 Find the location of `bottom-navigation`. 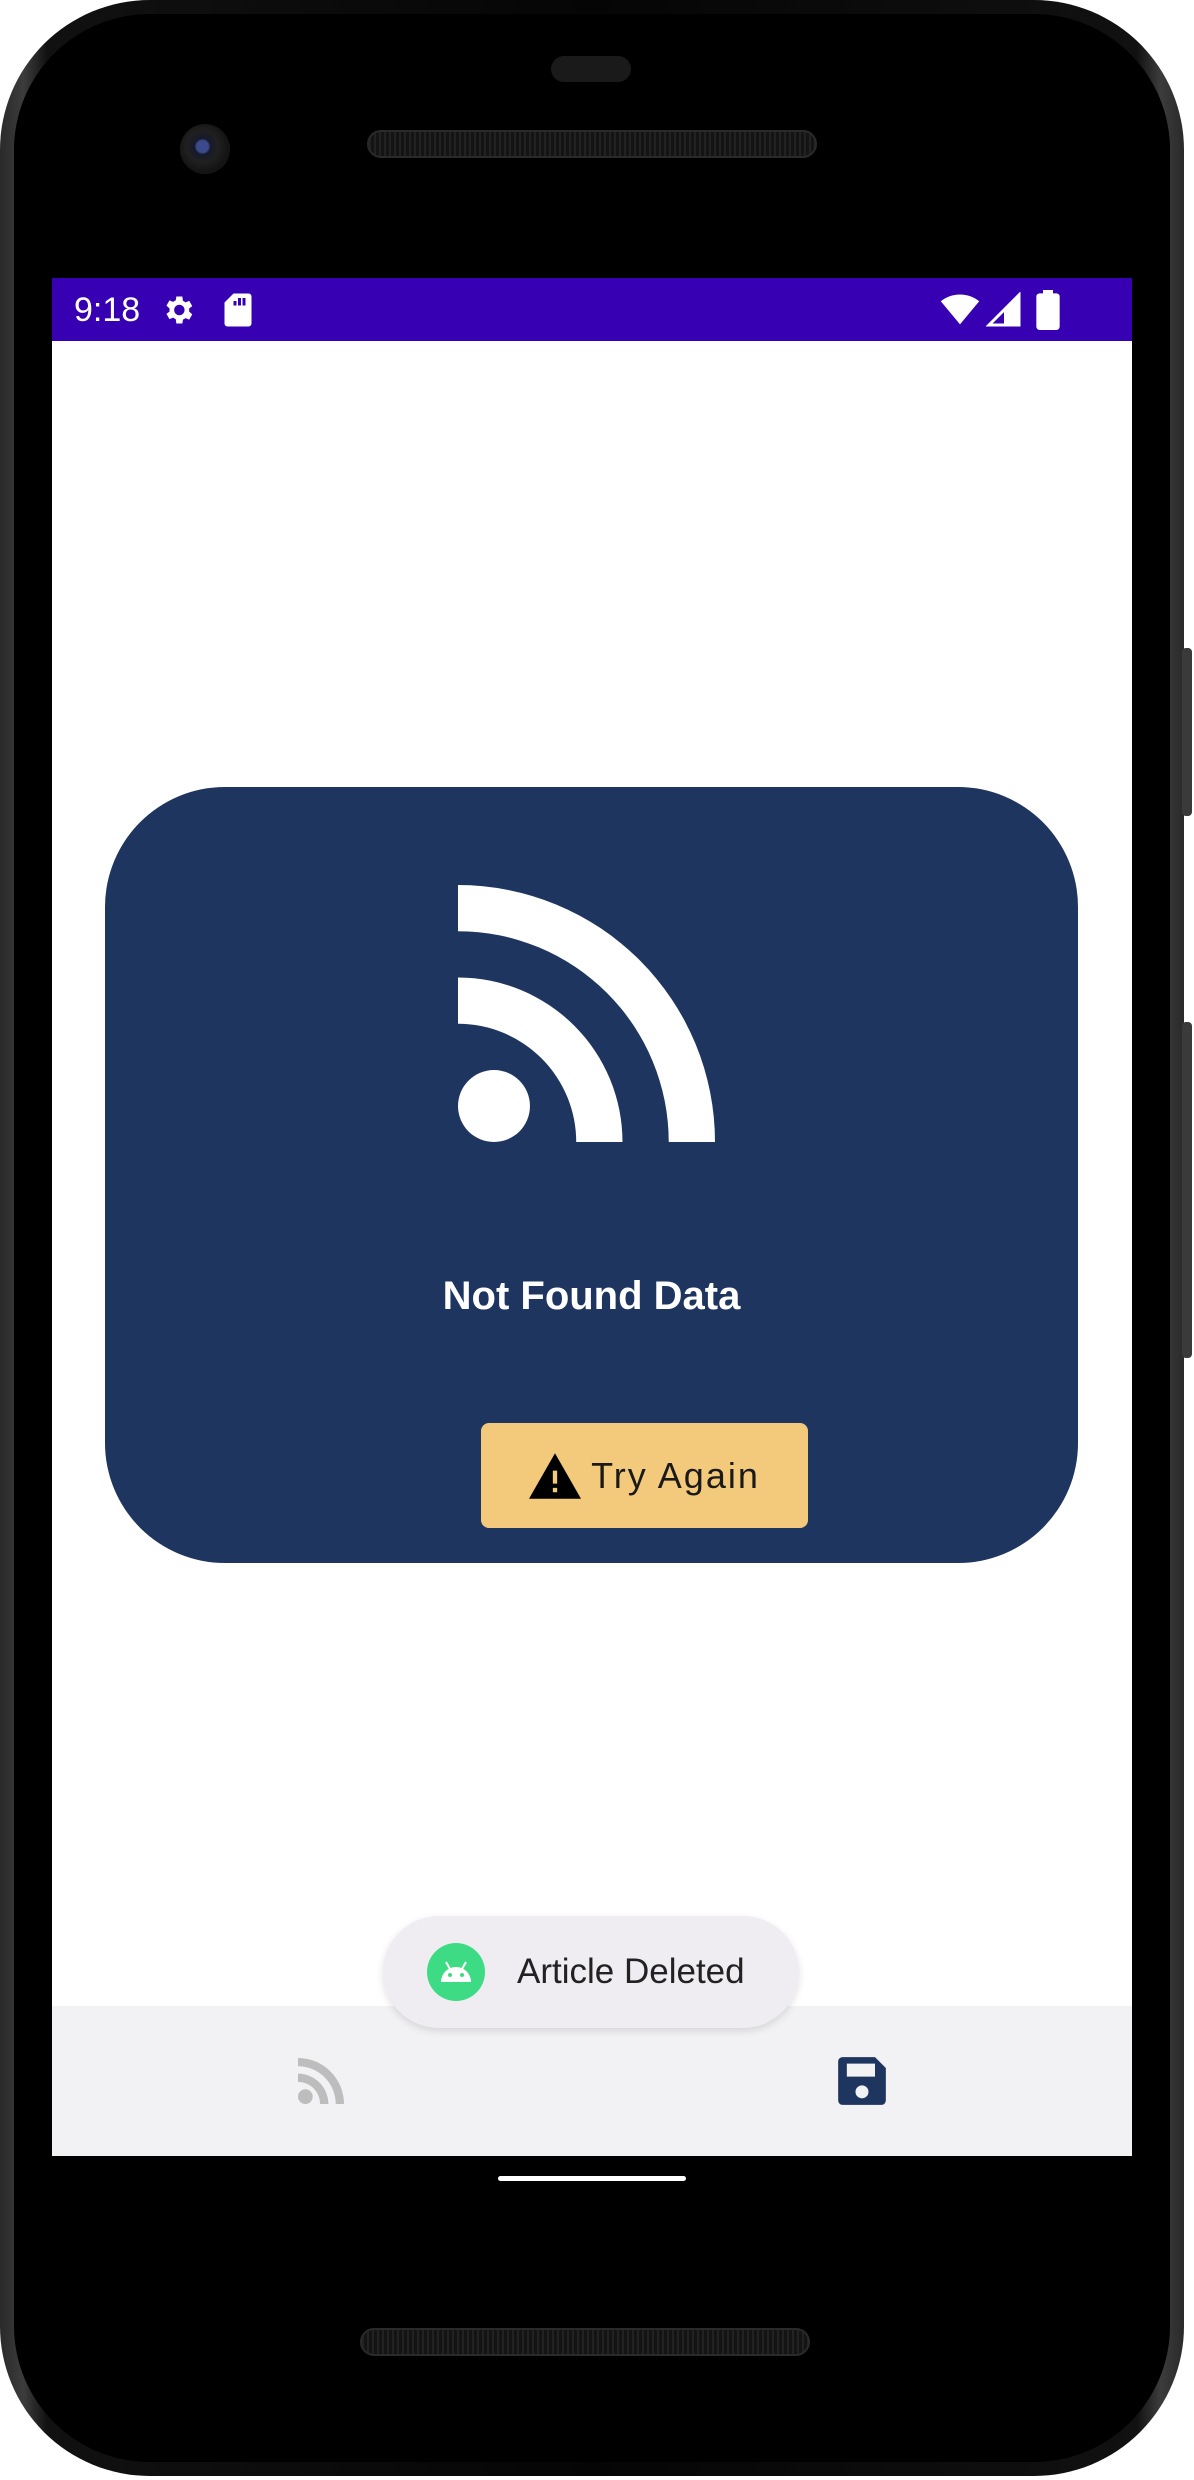

bottom-navigation is located at coordinates (592, 2081).